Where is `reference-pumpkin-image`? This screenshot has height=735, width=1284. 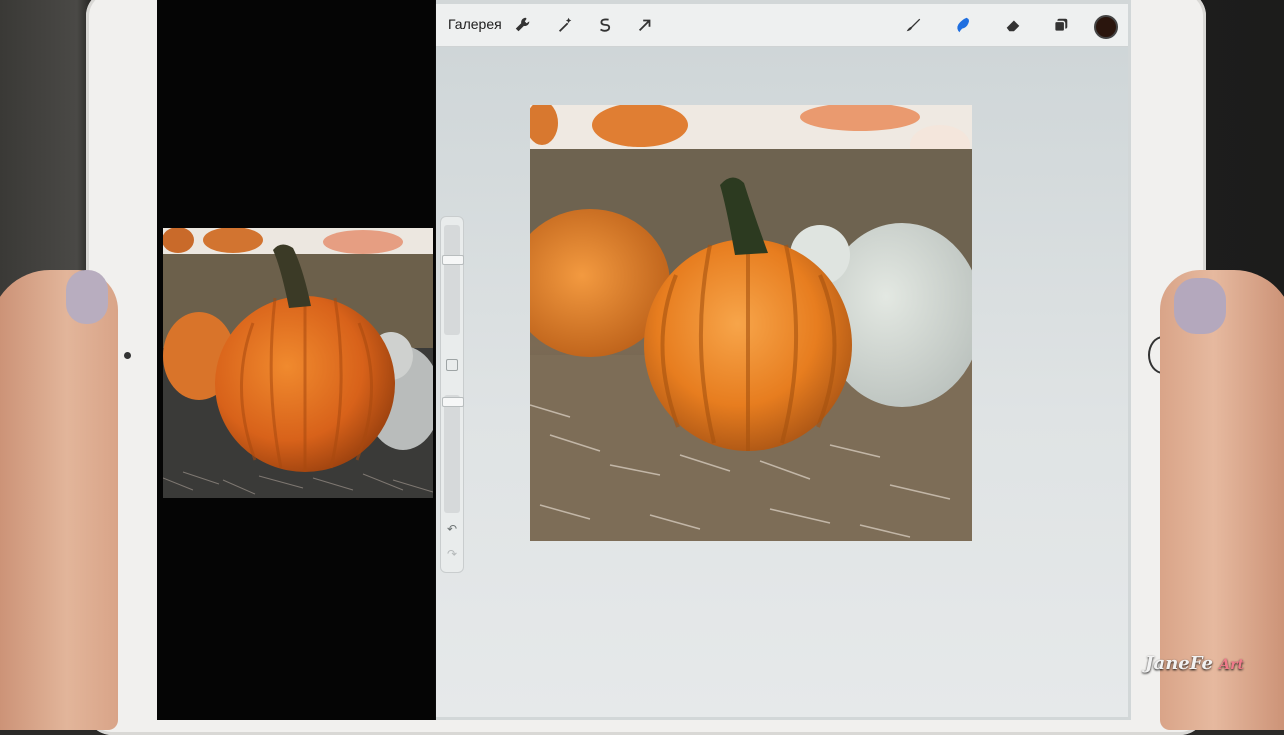 reference-pumpkin-image is located at coordinates (298, 363).